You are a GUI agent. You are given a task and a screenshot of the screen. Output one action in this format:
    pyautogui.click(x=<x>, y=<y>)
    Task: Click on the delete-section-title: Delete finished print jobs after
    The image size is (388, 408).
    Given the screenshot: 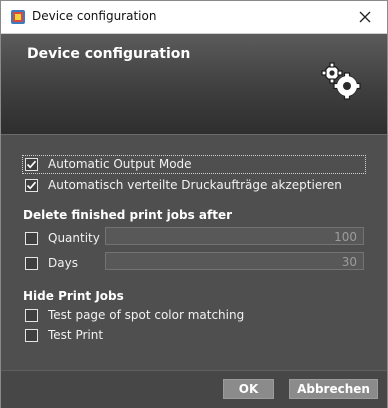 What is the action you would take?
    pyautogui.click(x=128, y=215)
    